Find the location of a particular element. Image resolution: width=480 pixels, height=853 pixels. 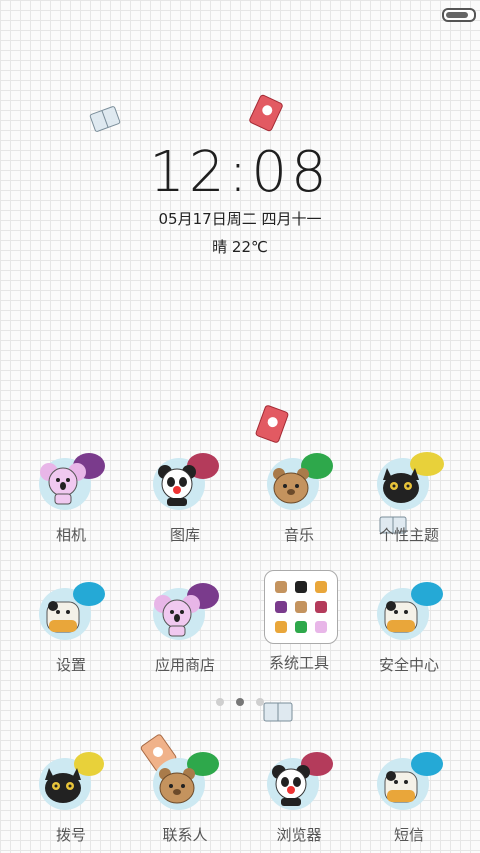

app-music: 音乐 is located at coordinates (299, 500).